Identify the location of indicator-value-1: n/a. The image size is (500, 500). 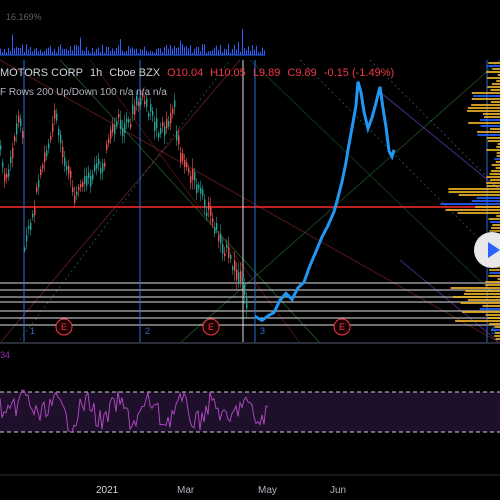
(126, 92).